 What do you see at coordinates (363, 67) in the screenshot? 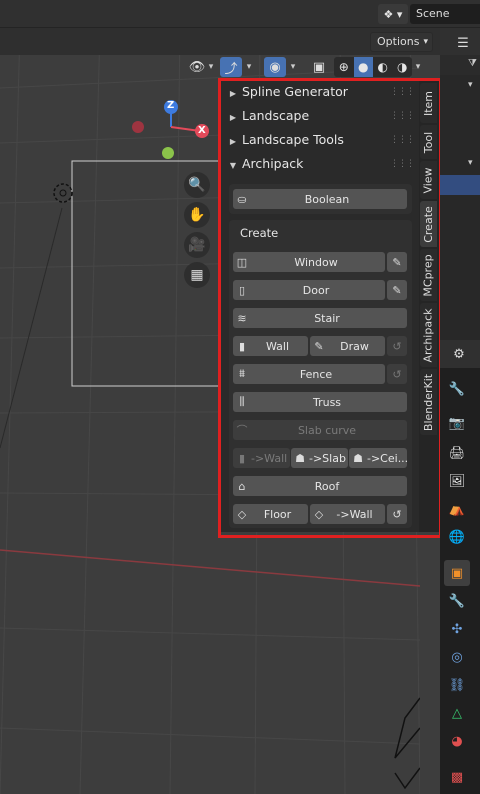
I see `solid-shading-icon: ●` at bounding box center [363, 67].